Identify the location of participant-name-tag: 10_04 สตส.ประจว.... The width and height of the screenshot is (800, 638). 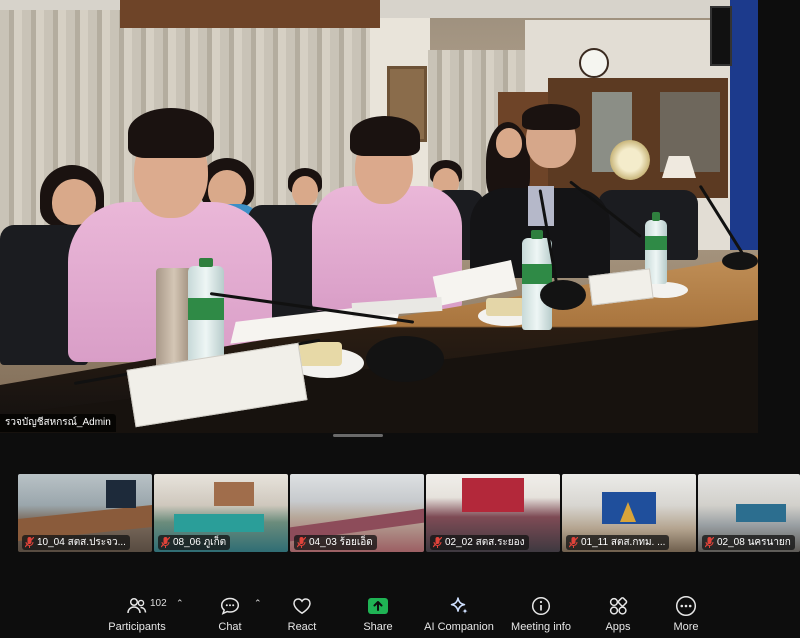
(76, 542).